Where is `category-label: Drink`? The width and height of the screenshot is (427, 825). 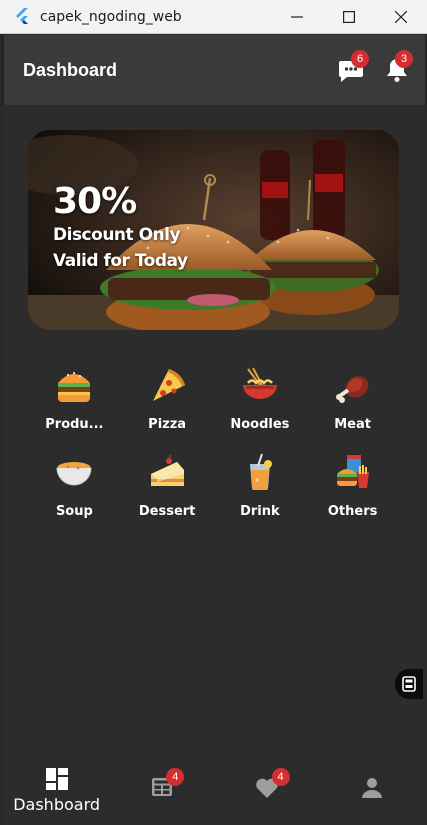
category-label: Drink is located at coordinates (260, 511).